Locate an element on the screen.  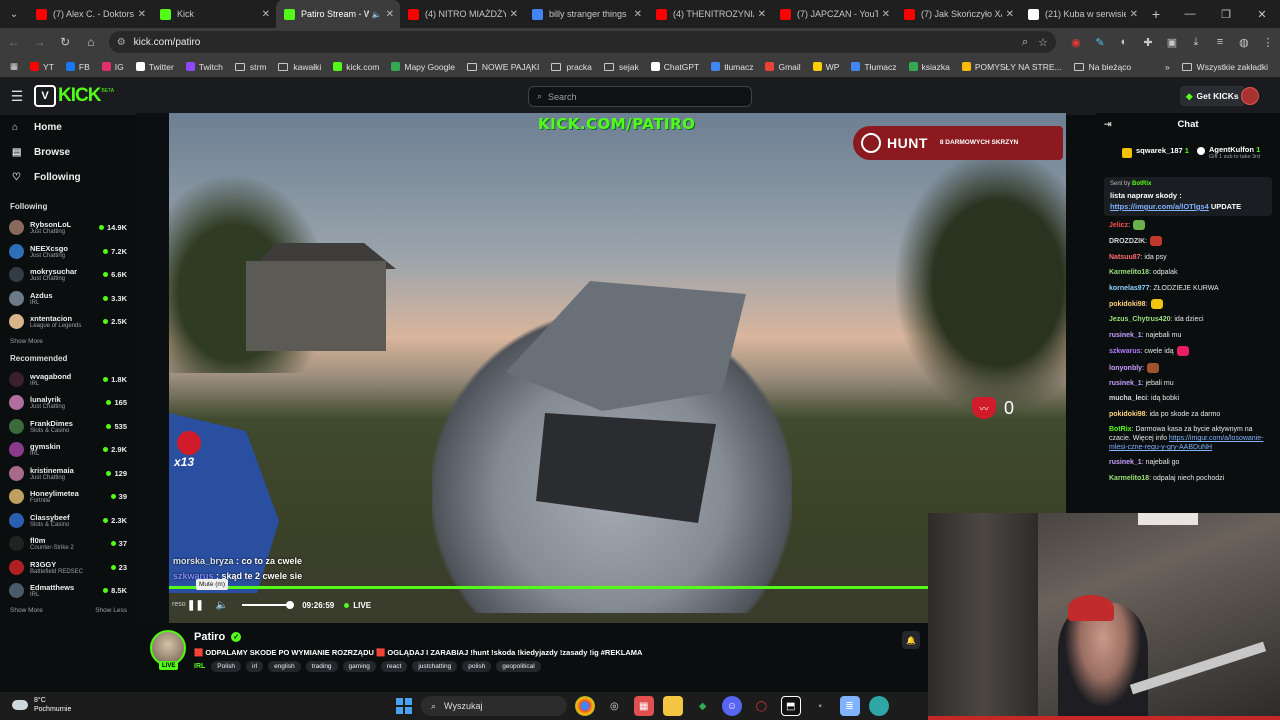
sidebar-channel: NEEXcsgo Just Chatting 7.2K is located at coordinates (68, 252).